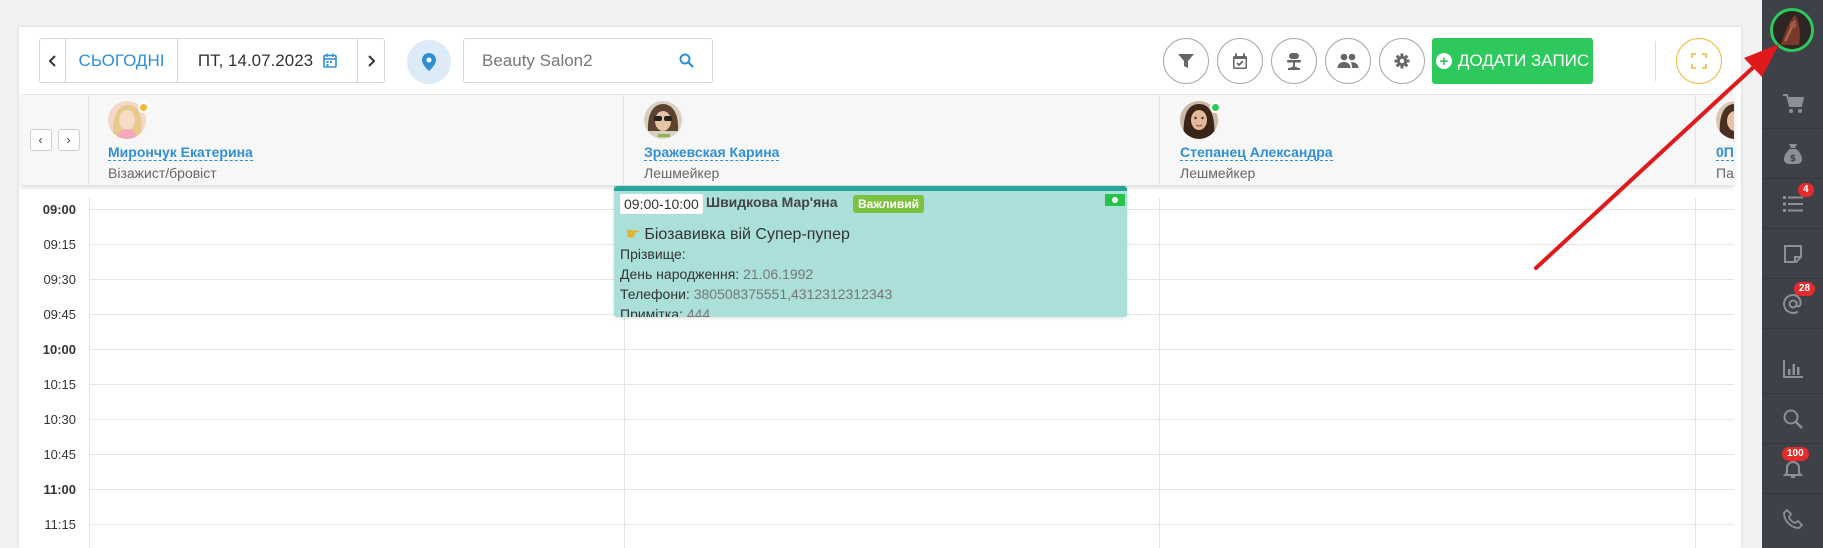 The height and width of the screenshot is (548, 1823). Describe the element at coordinates (1805, 289) in the screenshot. I see `notification-badge: 28` at that location.